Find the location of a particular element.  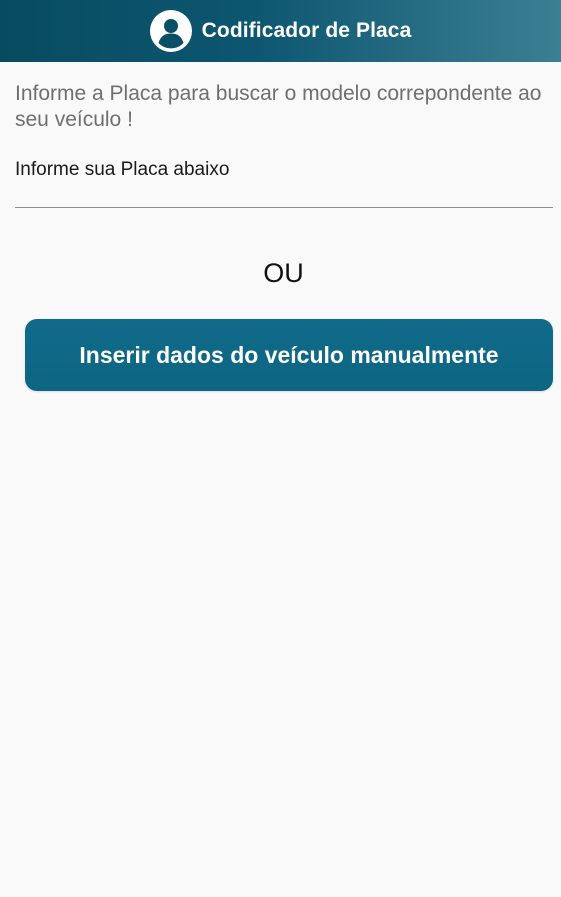

plate-field is located at coordinates (284, 179).